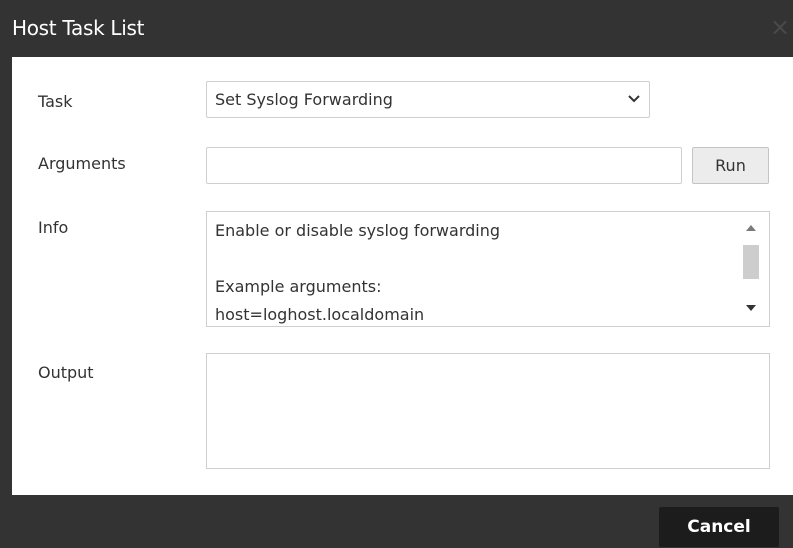  Describe the element at coordinates (781, 27) in the screenshot. I see `close-icon: ×` at that location.